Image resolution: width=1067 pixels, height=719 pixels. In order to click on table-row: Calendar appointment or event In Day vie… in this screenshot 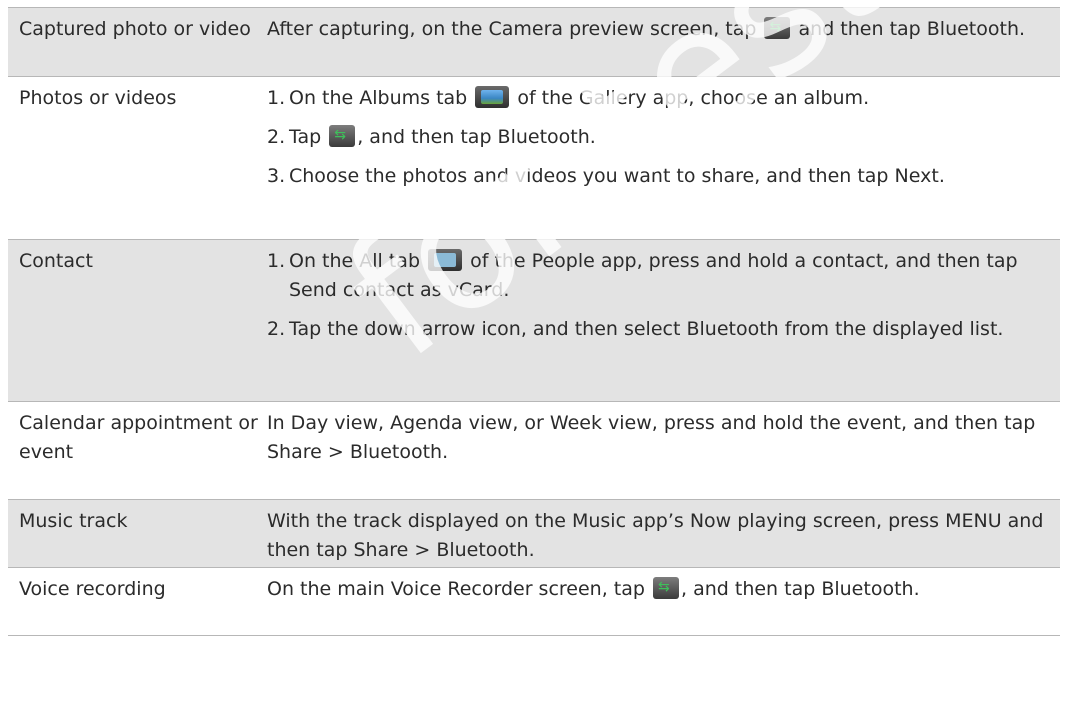, I will do `click(534, 451)`.